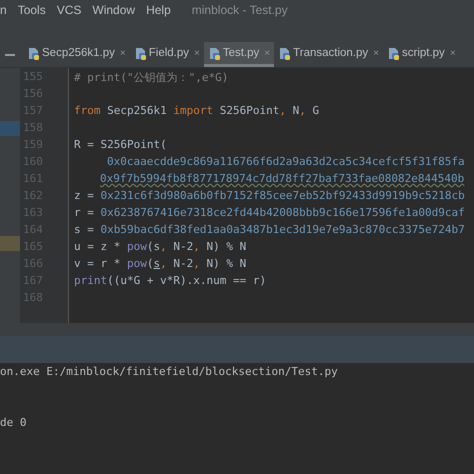  Describe the element at coordinates (152, 78) in the screenshot. I see `code-line: # print("公钥值为：",e*G)` at that location.